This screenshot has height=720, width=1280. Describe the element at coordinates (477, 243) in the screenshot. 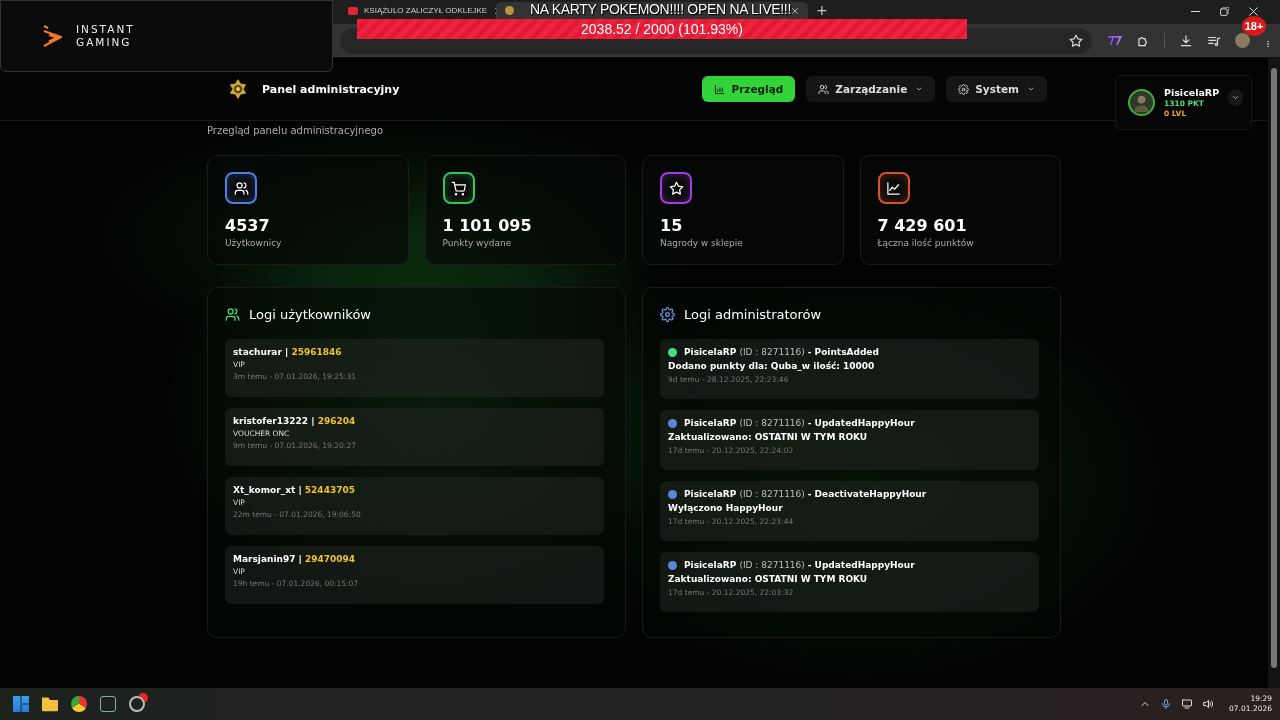

I see `stat-label: Punkty wydane` at that location.